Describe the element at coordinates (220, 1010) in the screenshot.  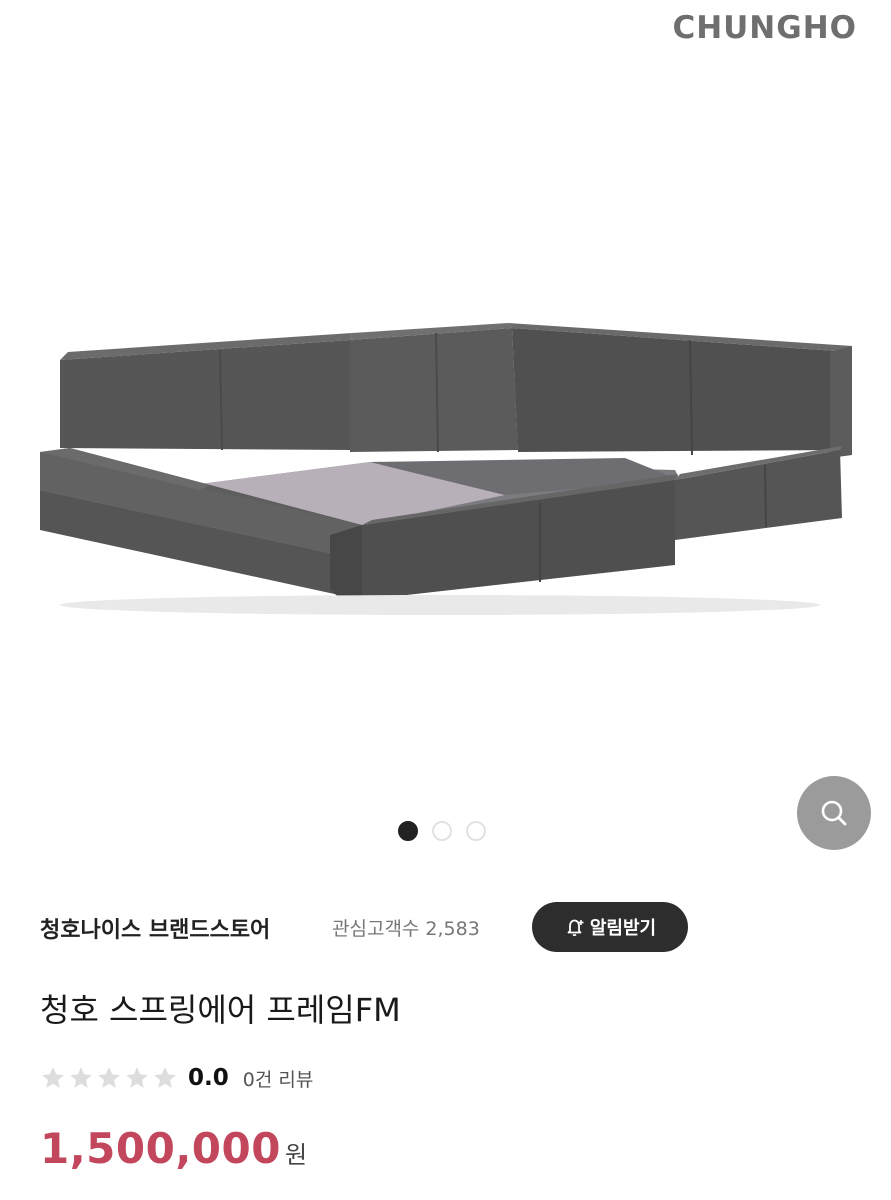
I see `product-title: 청호 스프링에어 프레임FM` at that location.